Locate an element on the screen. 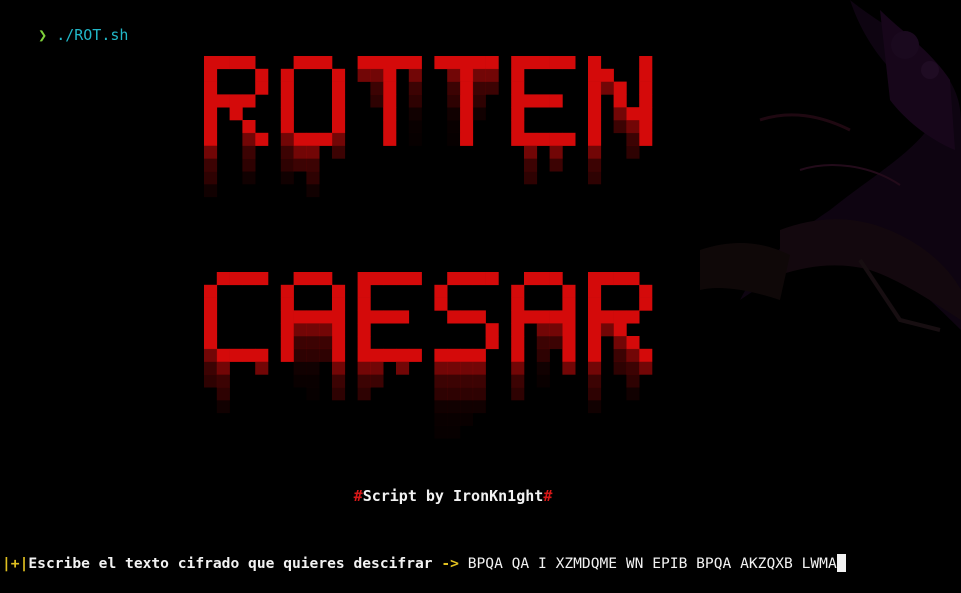  banner-letter-t is located at coordinates (466, 101).